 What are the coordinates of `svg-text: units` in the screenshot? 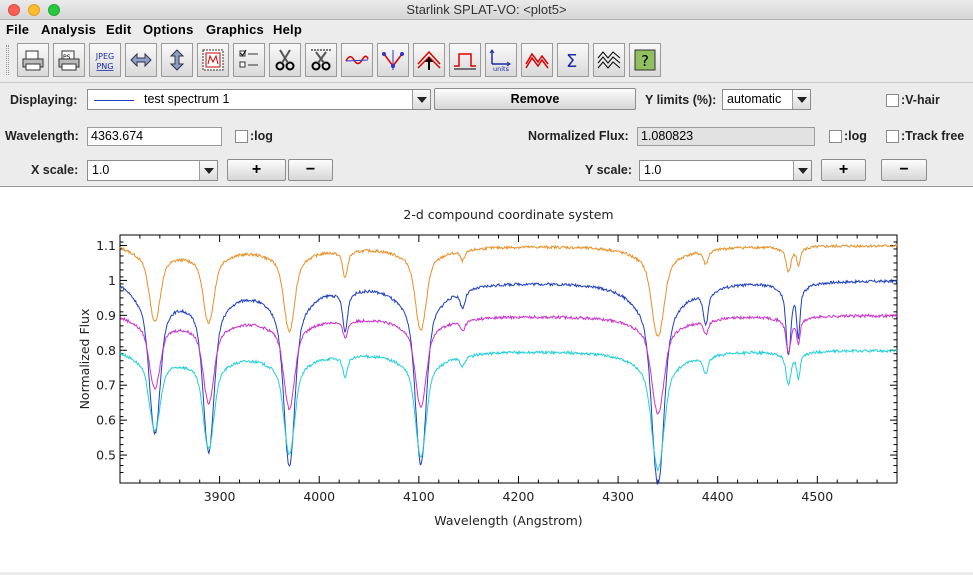 It's located at (501, 68).